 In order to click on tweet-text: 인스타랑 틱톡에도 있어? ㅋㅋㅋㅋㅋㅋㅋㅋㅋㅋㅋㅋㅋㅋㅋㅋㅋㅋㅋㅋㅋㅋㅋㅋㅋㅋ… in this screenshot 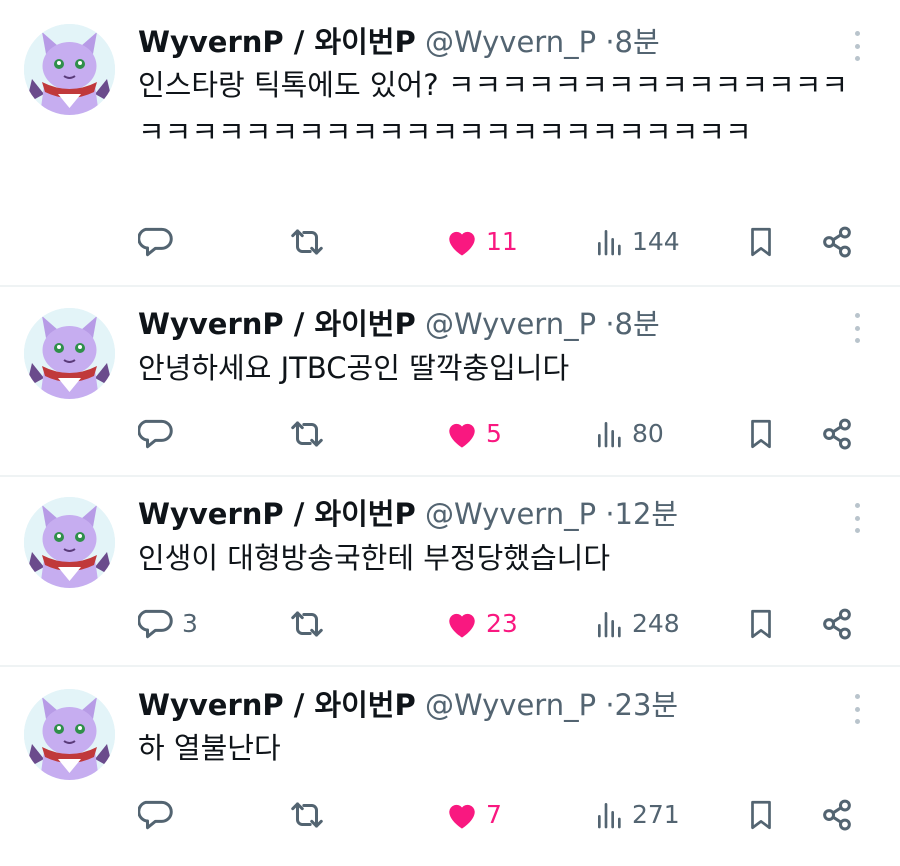, I will do `click(493, 108)`.